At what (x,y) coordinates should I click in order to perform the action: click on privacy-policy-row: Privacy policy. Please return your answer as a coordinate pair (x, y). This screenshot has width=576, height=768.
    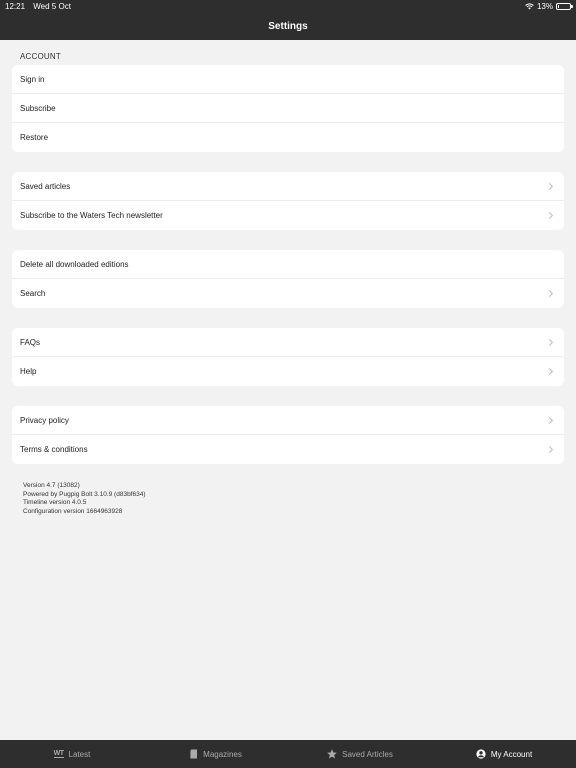
    Looking at the image, I should click on (288, 420).